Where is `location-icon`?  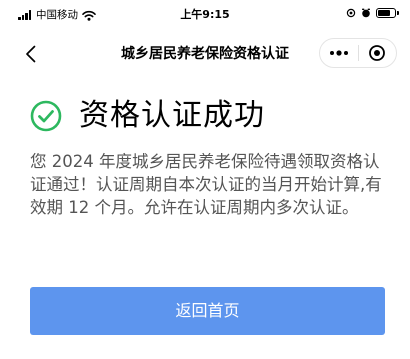
location-icon is located at coordinates (351, 13).